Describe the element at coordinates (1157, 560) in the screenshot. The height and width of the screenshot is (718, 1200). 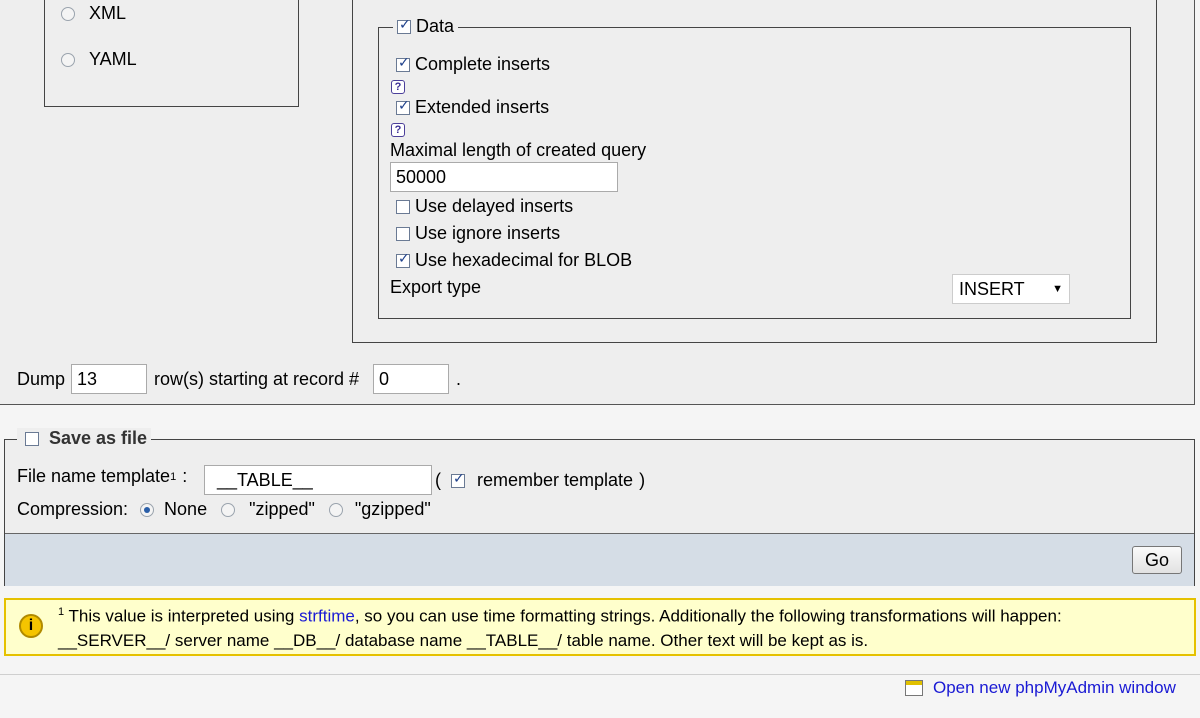
I see `go-button: Go` at that location.